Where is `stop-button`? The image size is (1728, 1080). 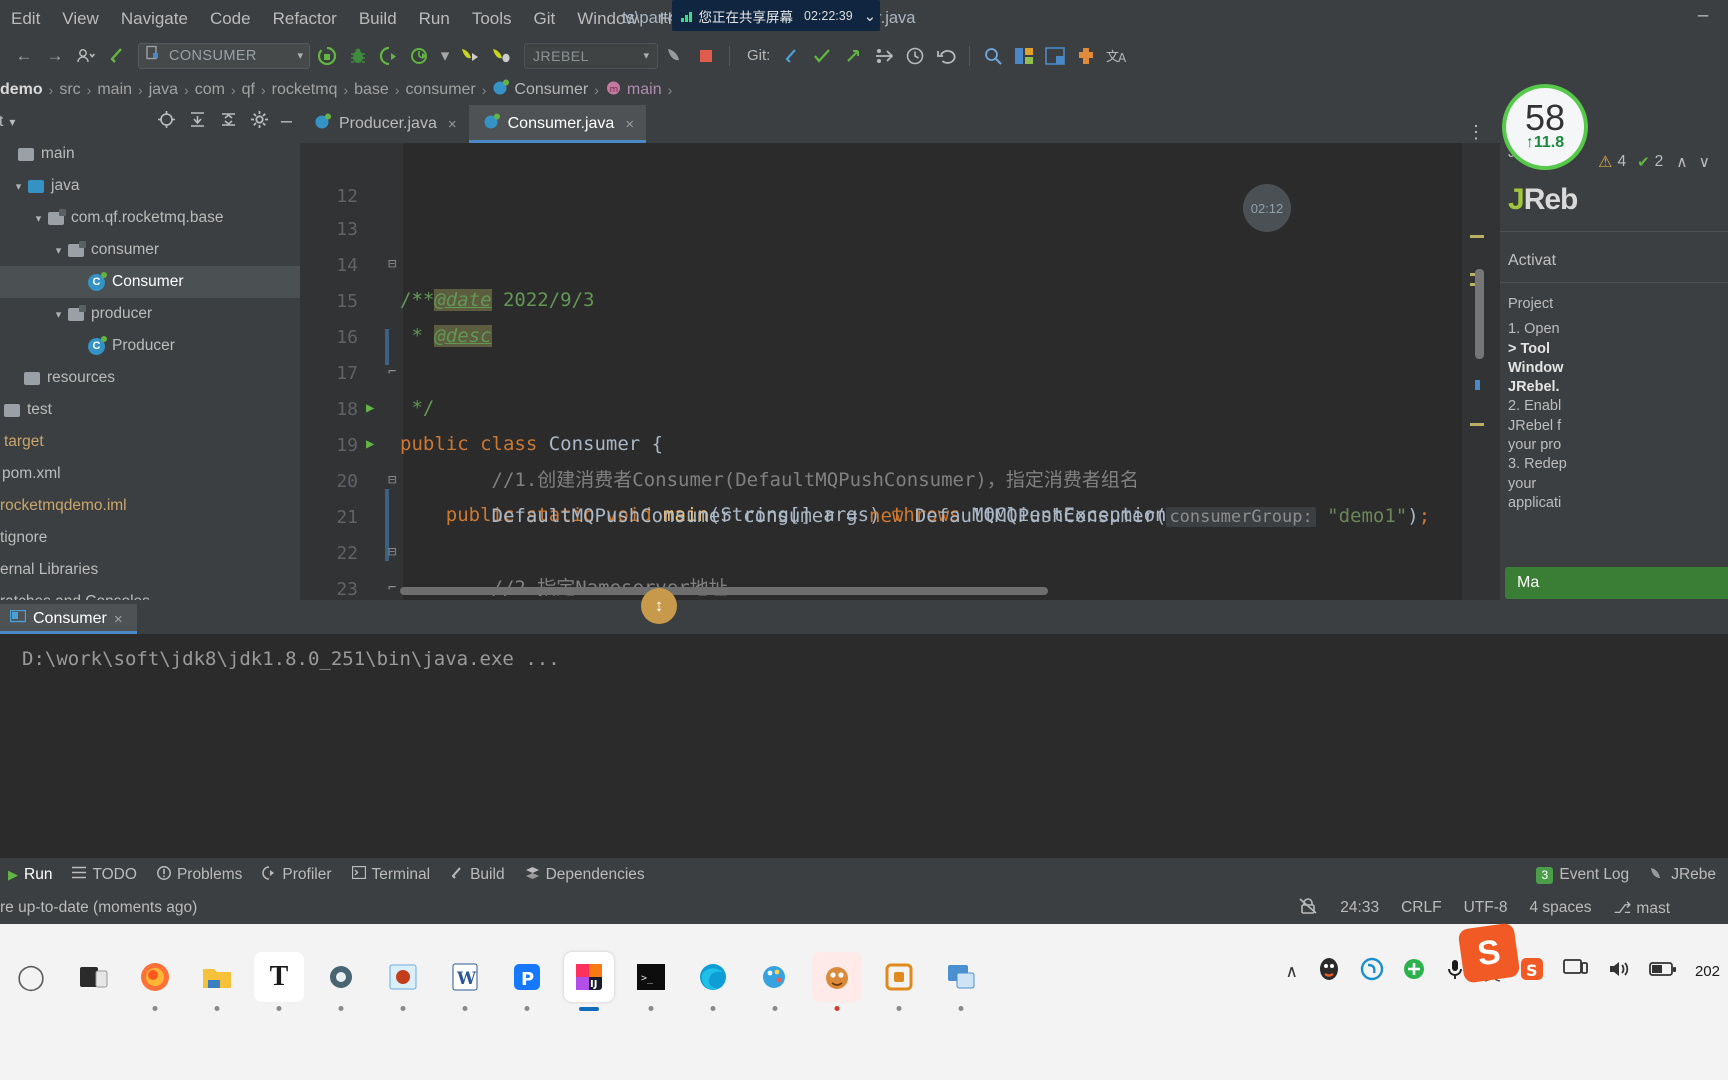 stop-button is located at coordinates (706, 56).